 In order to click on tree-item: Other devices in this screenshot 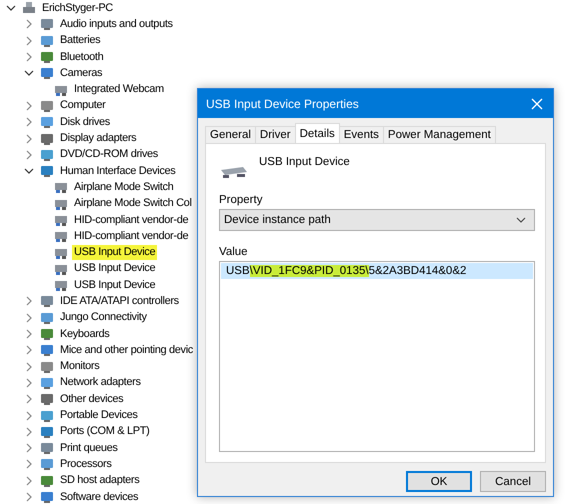, I will do `click(92, 399)`.